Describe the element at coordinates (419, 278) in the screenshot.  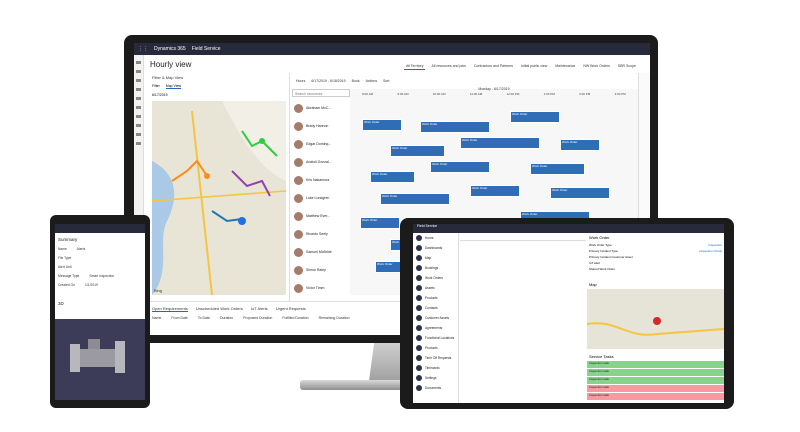
I see `nav-item-icon` at that location.